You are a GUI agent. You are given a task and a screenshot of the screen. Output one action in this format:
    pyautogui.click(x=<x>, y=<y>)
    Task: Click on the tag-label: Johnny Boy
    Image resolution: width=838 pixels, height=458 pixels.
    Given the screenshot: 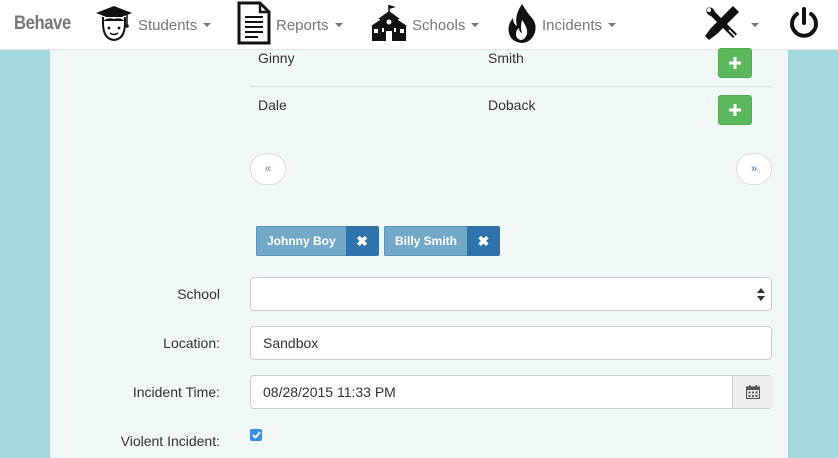 What is the action you would take?
    pyautogui.click(x=301, y=241)
    